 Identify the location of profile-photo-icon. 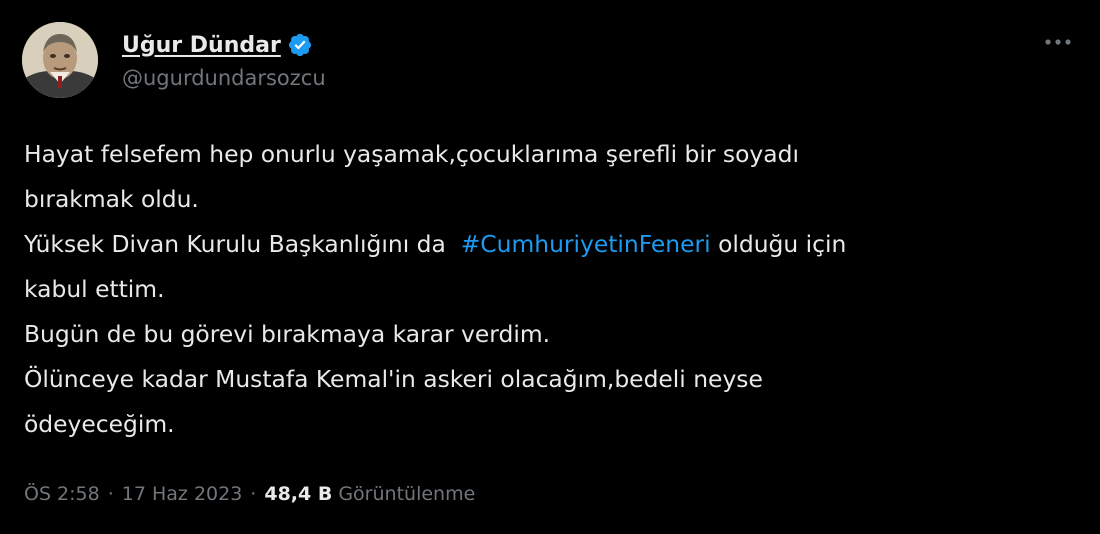
(60, 60).